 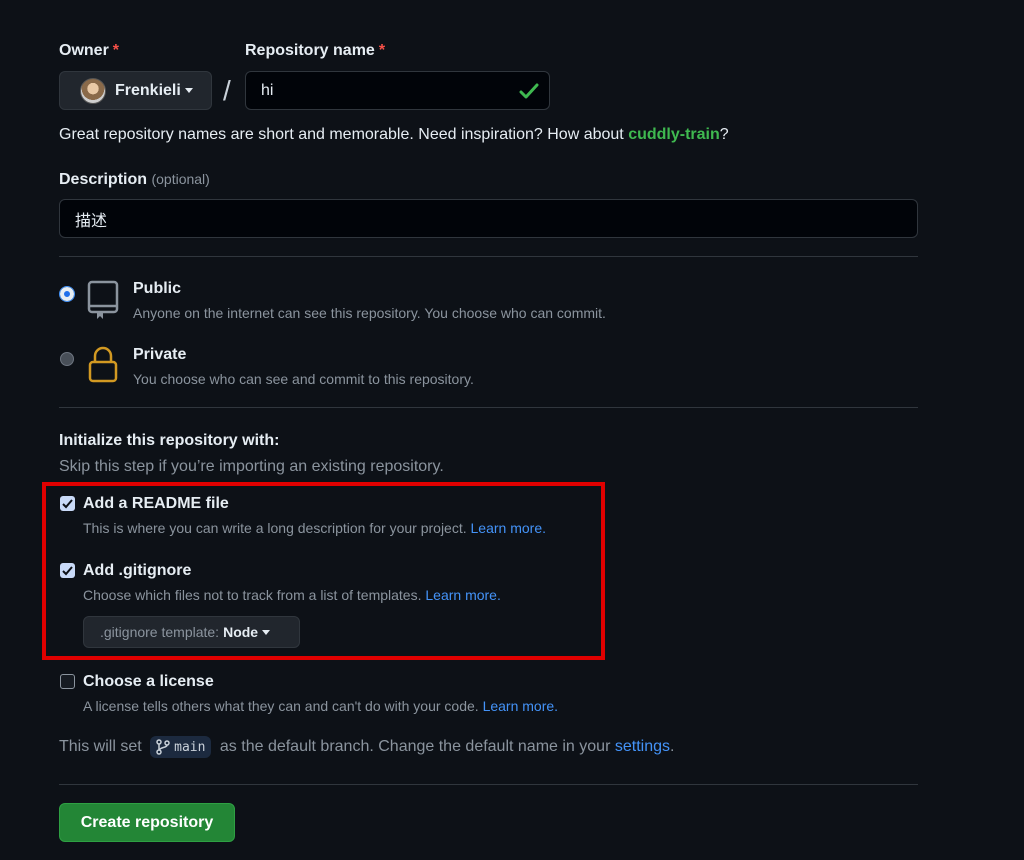 I want to click on description-label: Description (optional), so click(x=134, y=179).